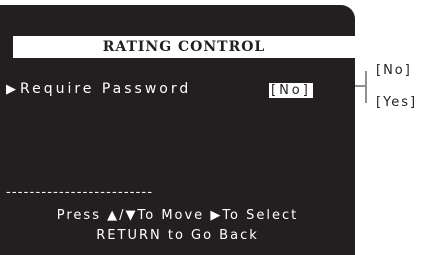  I want to click on options-connector, so click(346, 87).